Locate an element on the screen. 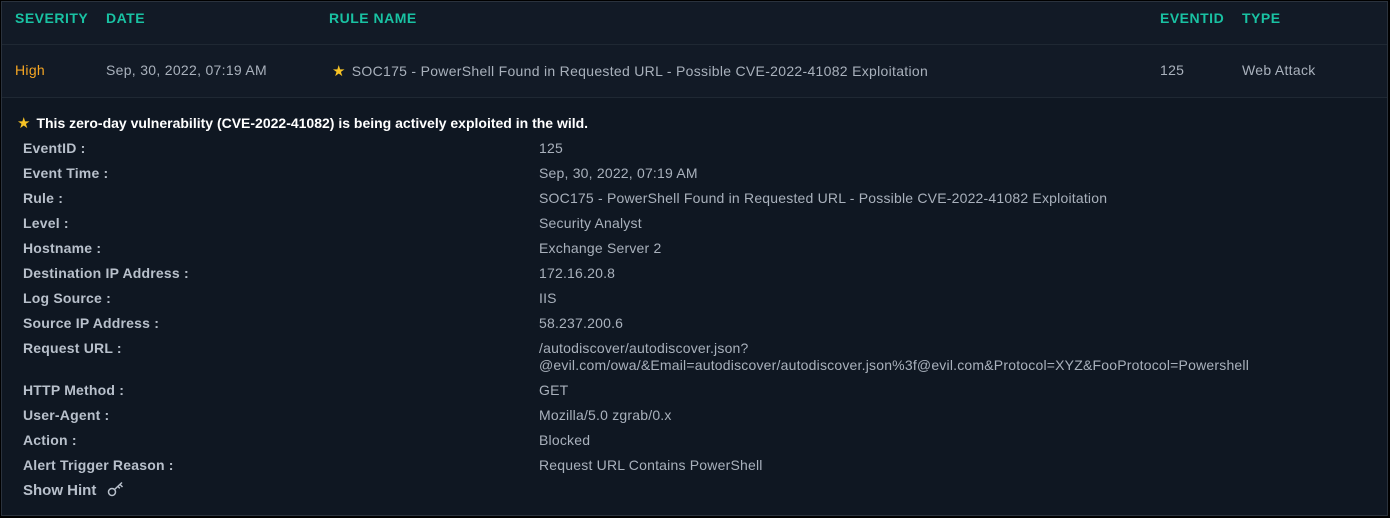  value-source-ip: 58.237.200.6 is located at coordinates (581, 323).